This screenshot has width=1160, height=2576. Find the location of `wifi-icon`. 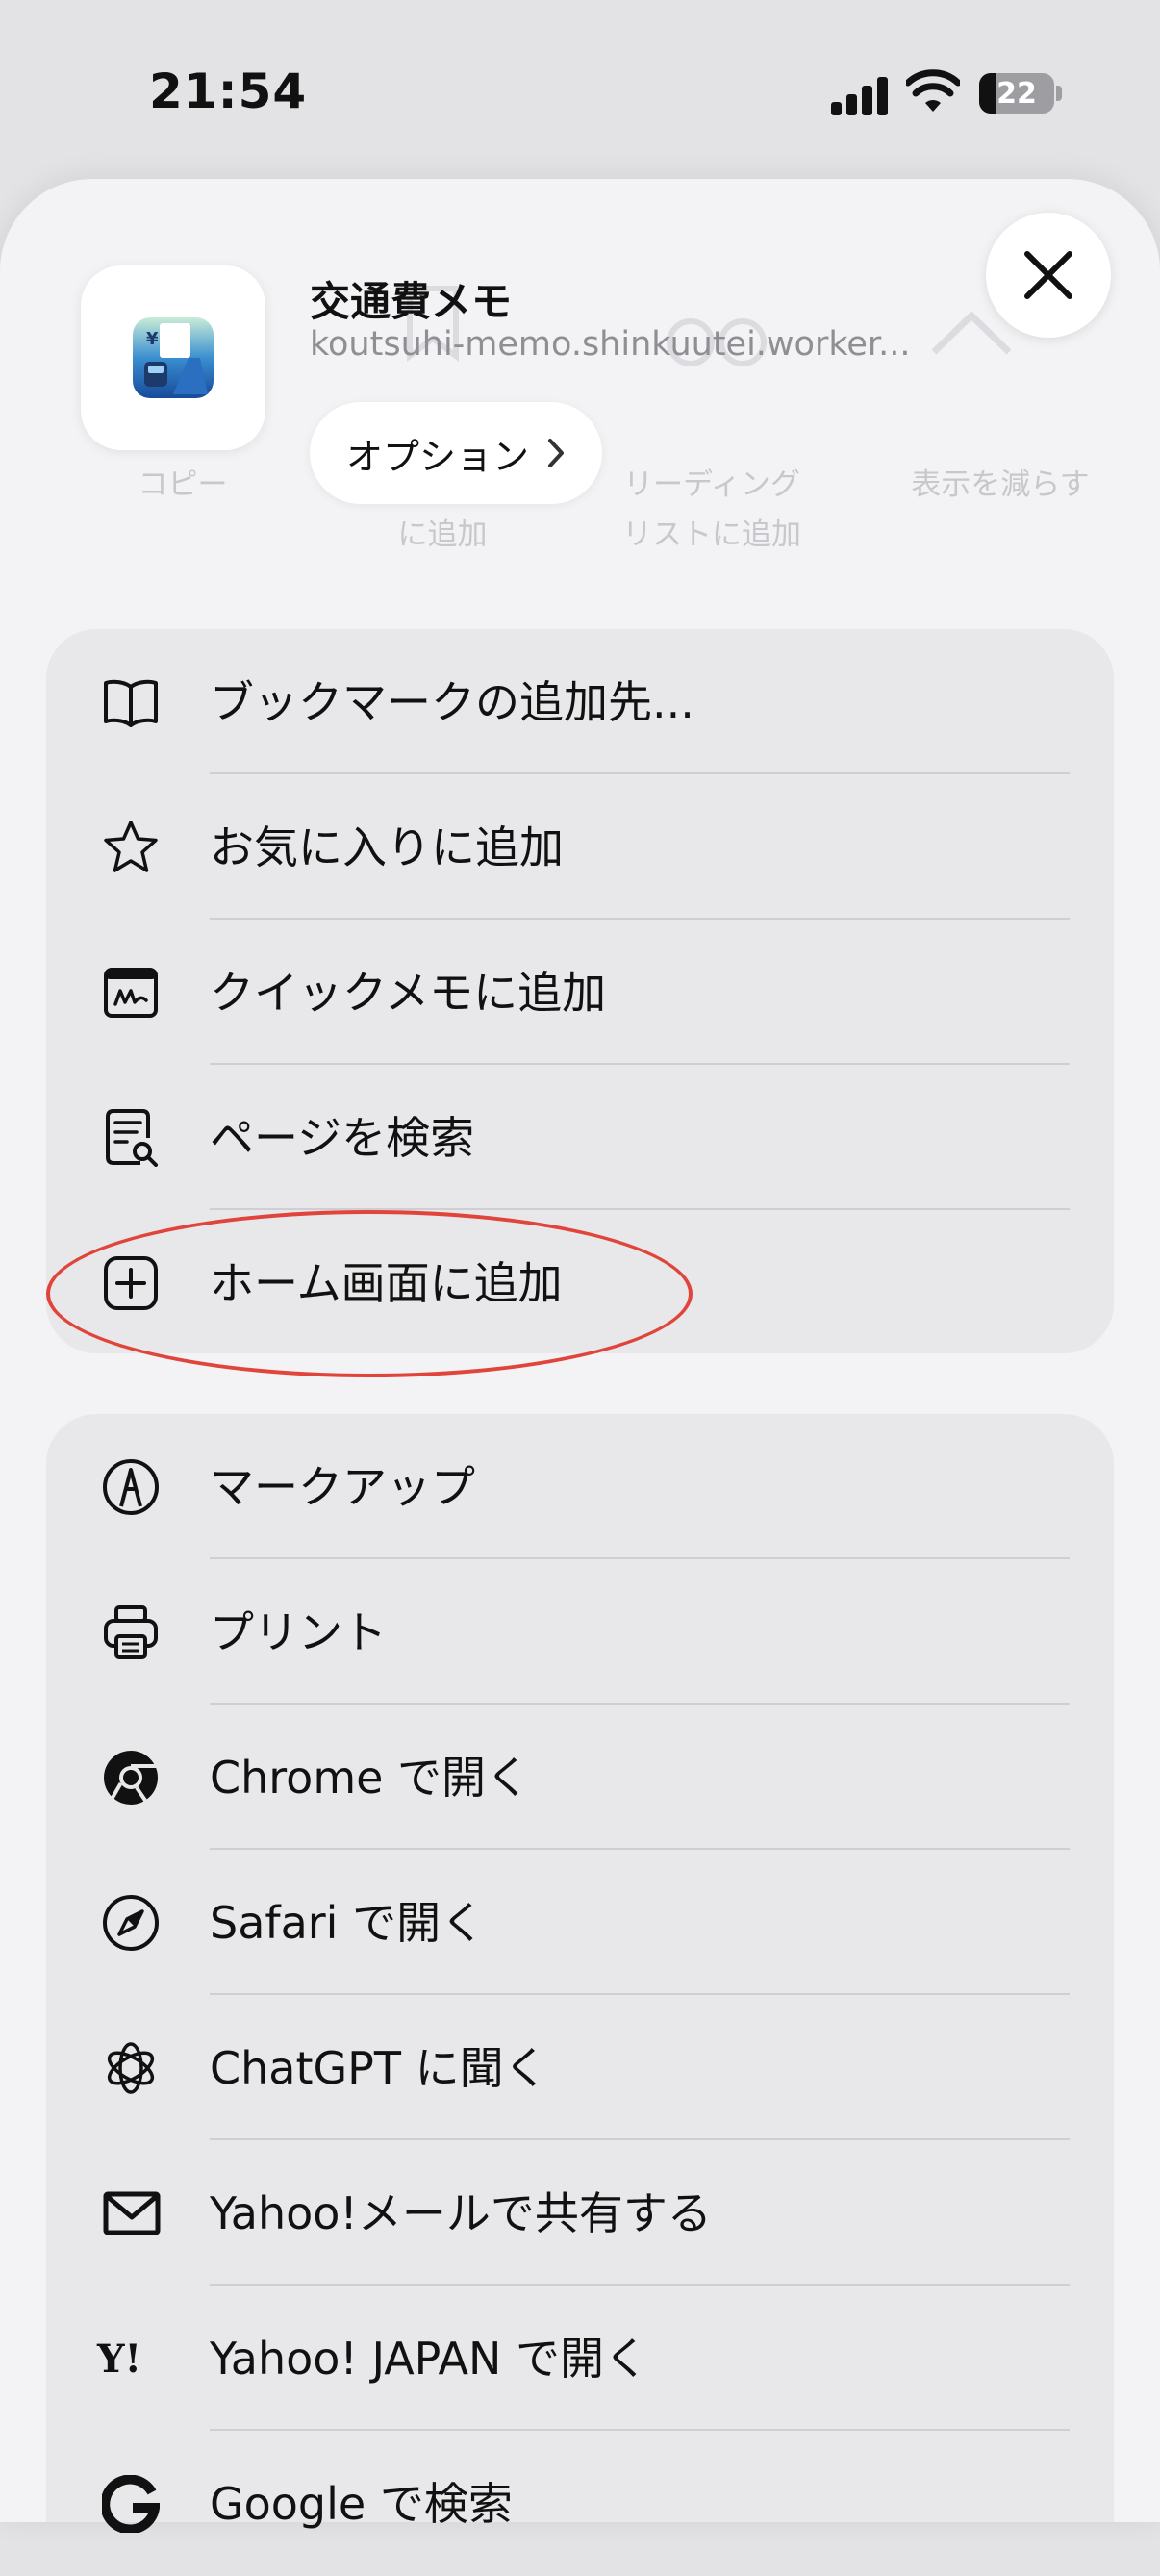

wifi-icon is located at coordinates (933, 90).